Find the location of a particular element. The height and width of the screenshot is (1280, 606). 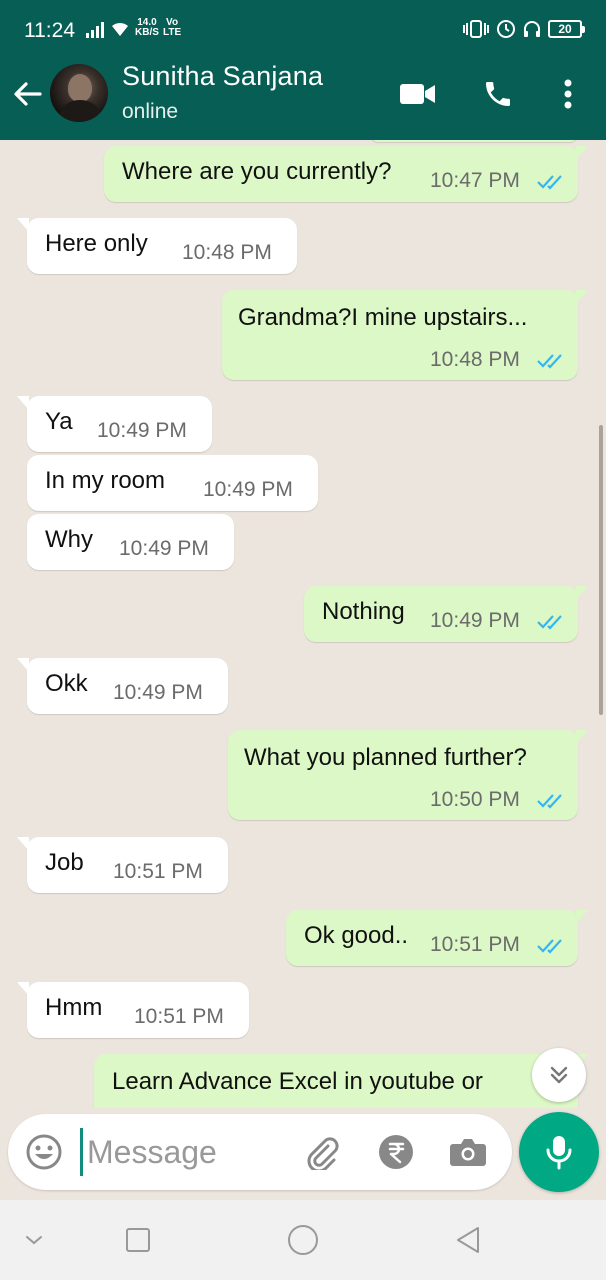

payment-button is located at coordinates (396, 1152).